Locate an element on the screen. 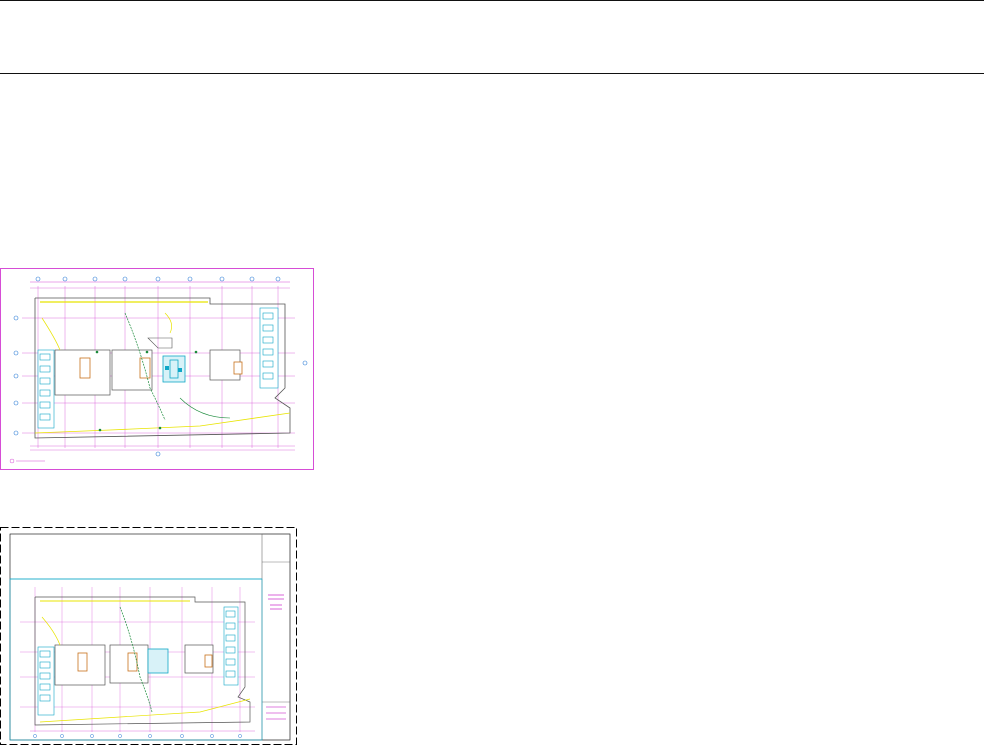 This screenshot has height=745, width=984. header-divider is located at coordinates (492, 73).